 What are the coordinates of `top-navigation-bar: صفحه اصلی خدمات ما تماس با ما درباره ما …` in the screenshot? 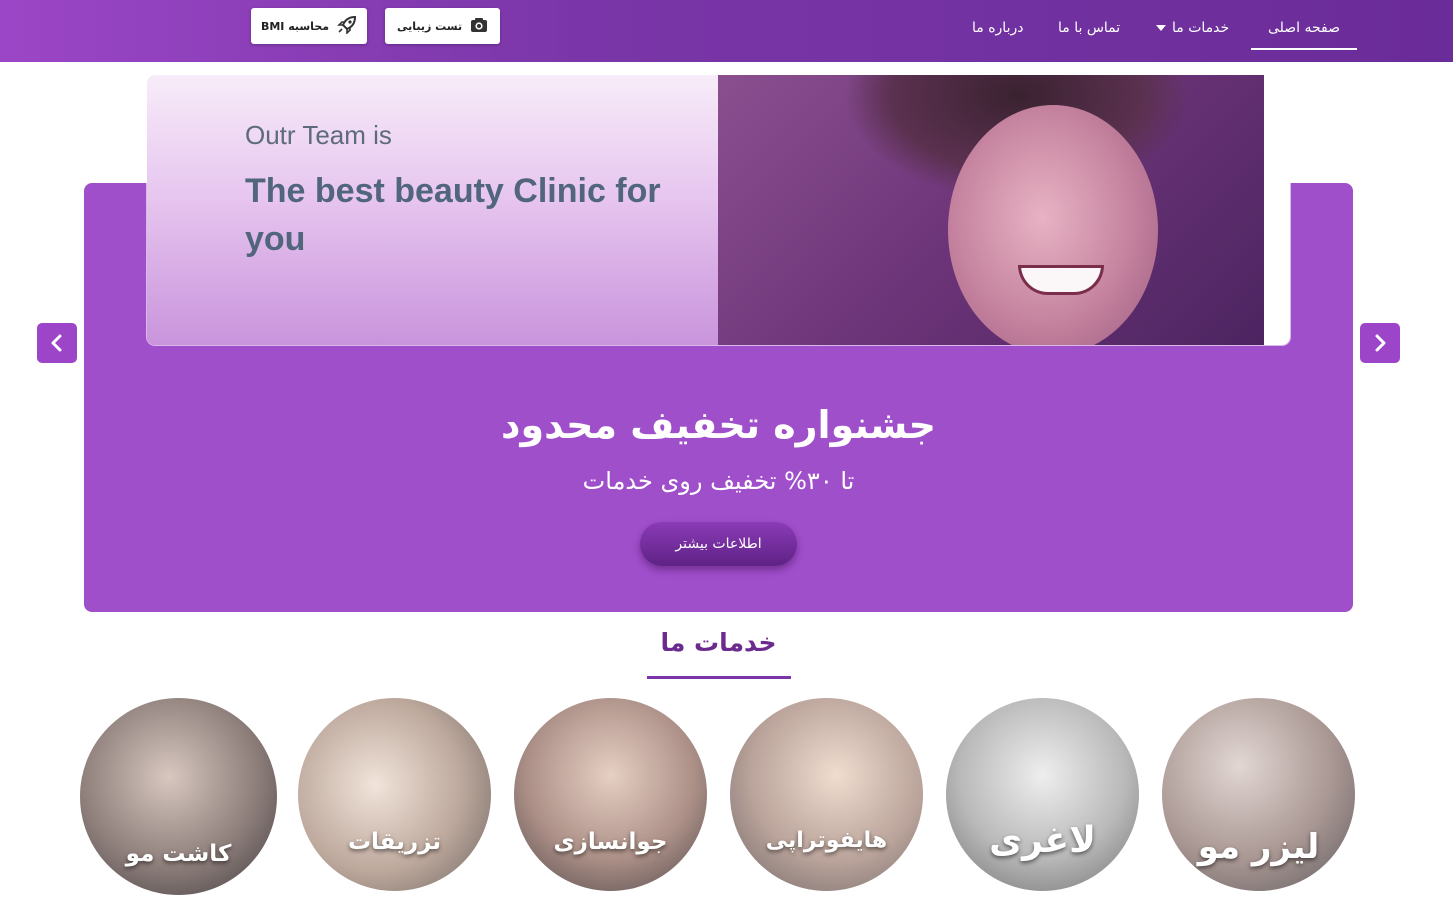 It's located at (726, 31).